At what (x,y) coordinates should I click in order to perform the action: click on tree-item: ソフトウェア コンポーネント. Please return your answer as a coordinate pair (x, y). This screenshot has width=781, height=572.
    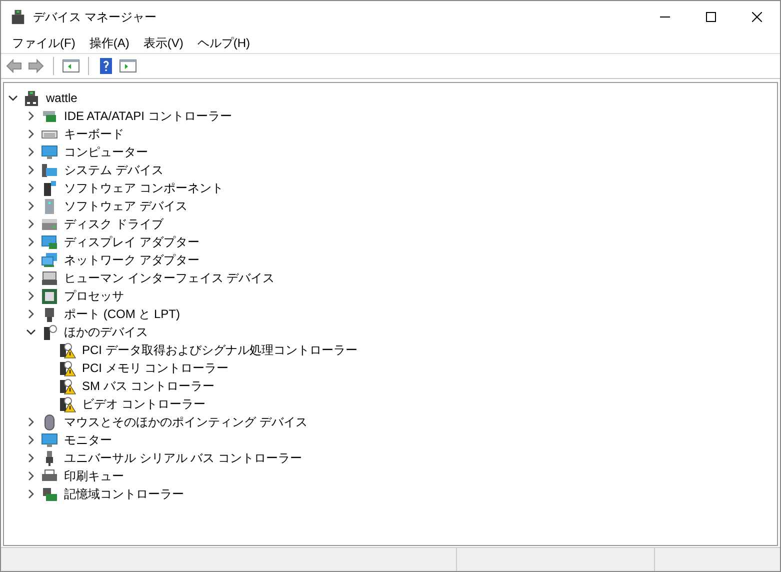
    Looking at the image, I should click on (143, 188).